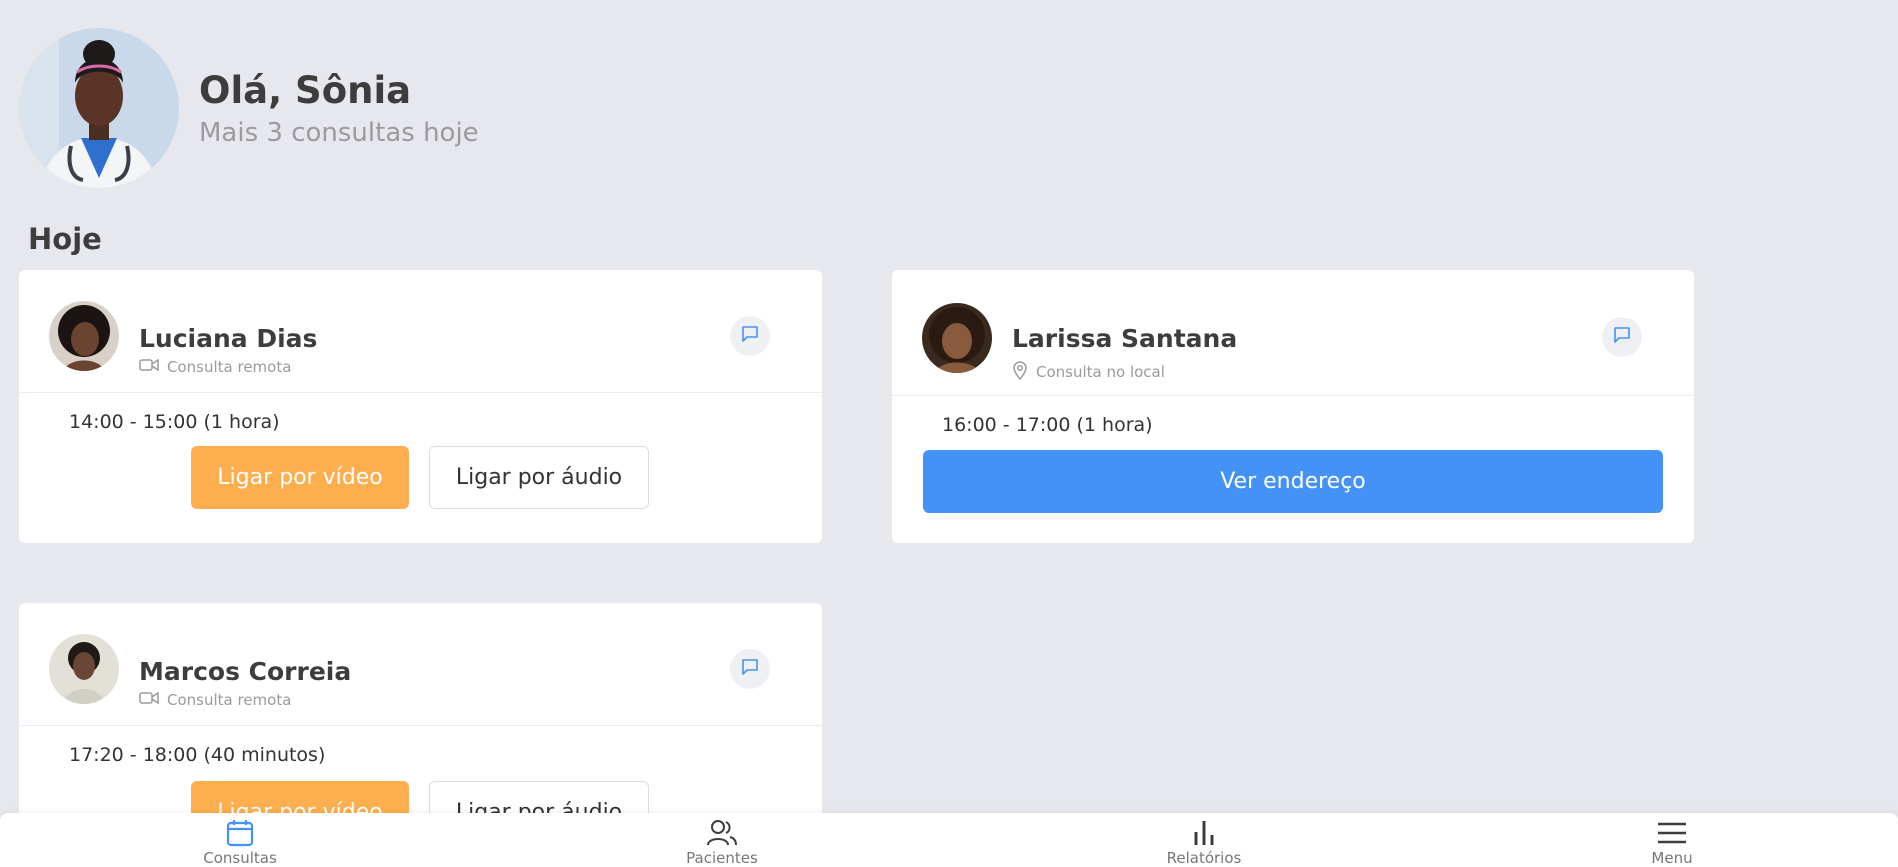  I want to click on nav-item-consultas: Consultas, so click(240, 840).